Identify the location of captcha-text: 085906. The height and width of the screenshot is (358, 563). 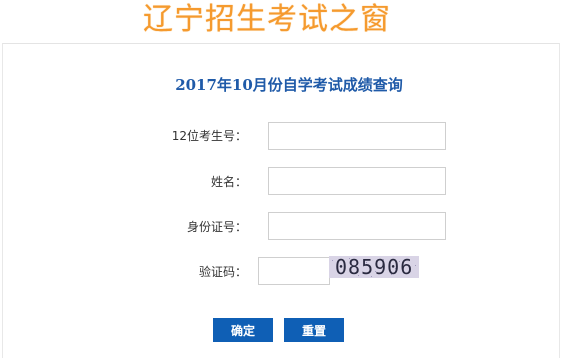
(374, 267).